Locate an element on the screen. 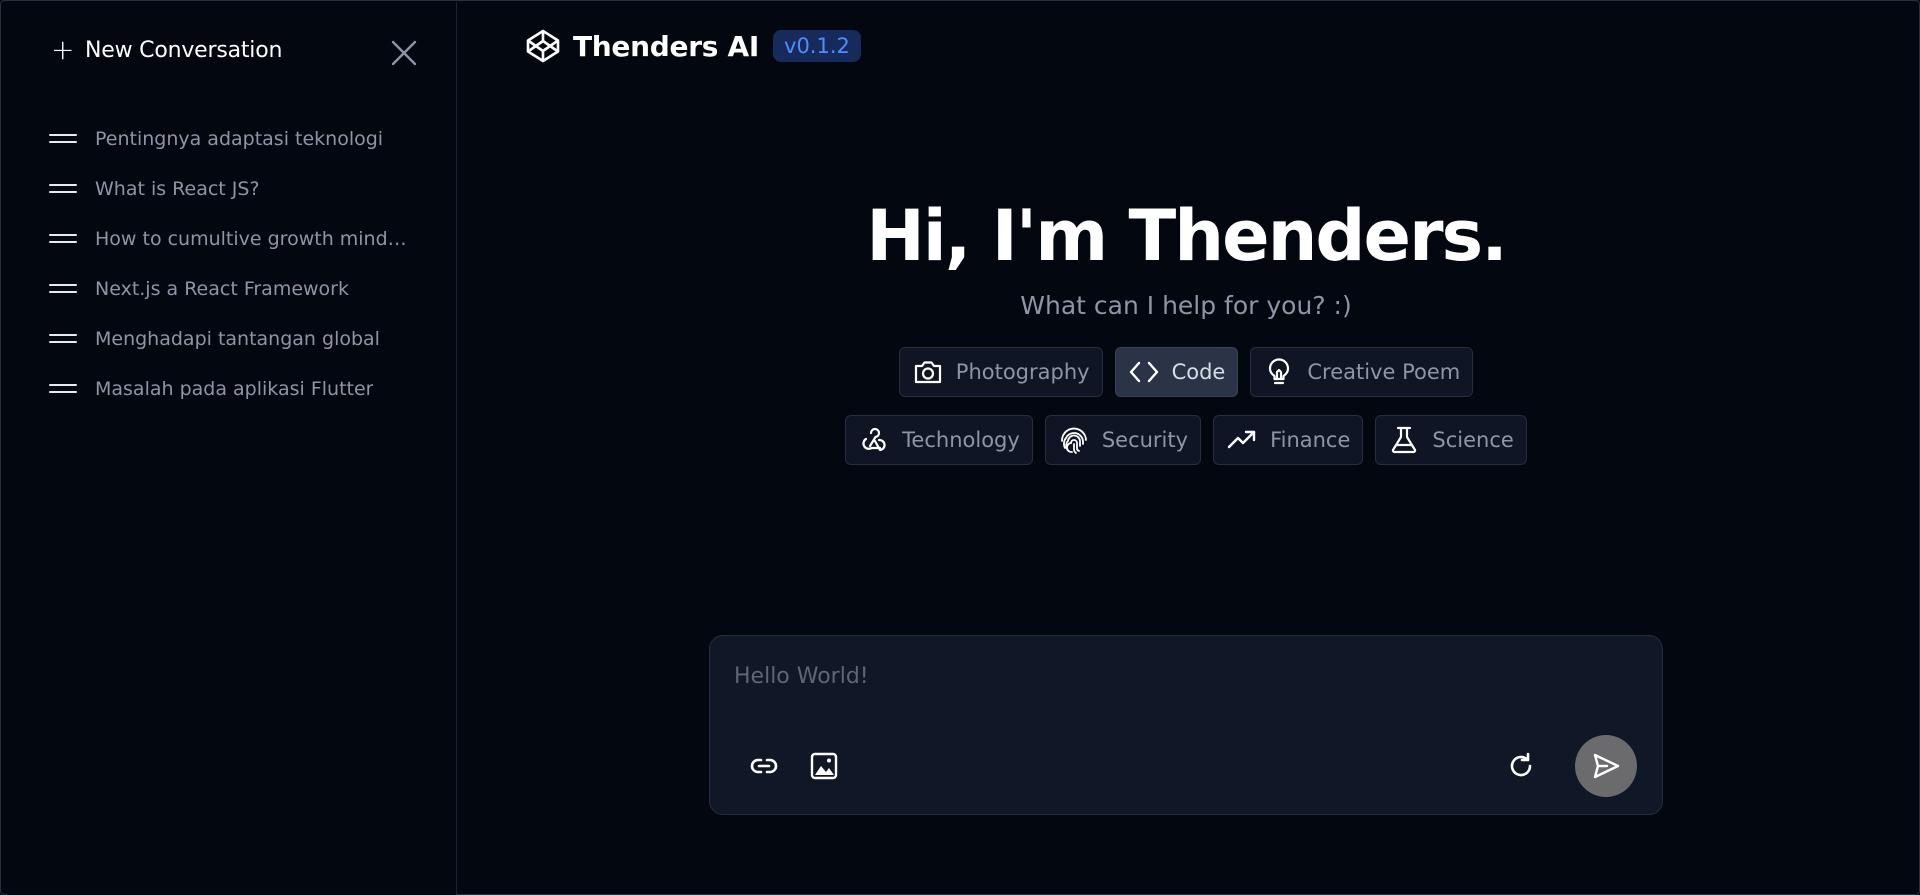  close-icon is located at coordinates (404, 53).